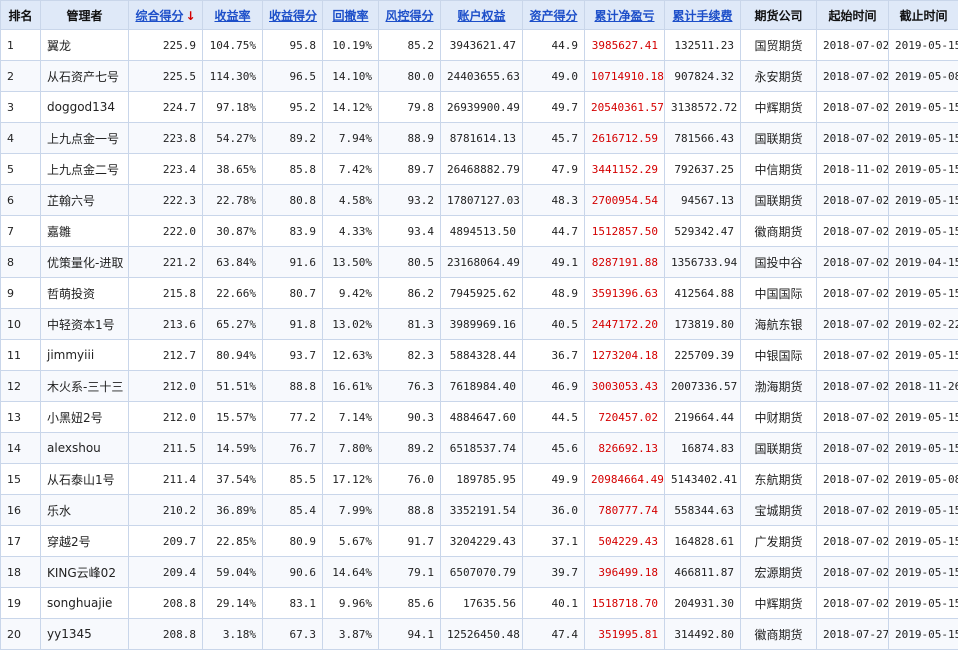 This screenshot has height=650, width=958. What do you see at coordinates (233, 541) in the screenshot?
I see `cell-return-rate: 22.85%` at bounding box center [233, 541].